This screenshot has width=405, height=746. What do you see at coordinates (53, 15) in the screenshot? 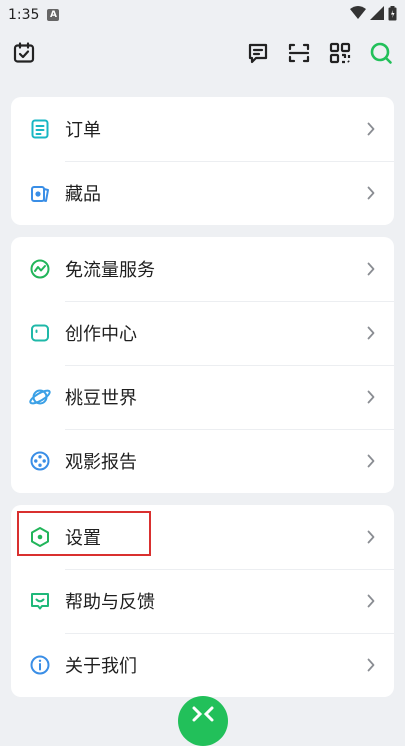
I see `notification-badge: A` at bounding box center [53, 15].